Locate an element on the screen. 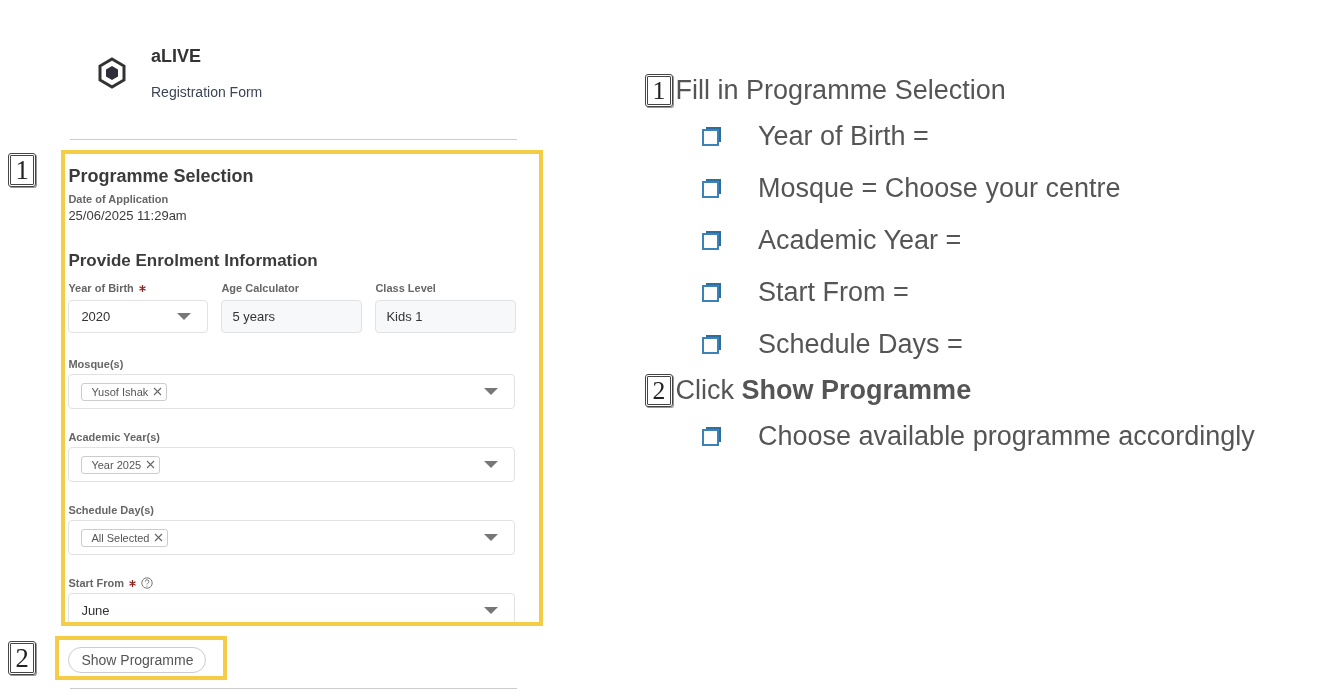 The image size is (1326, 698). field-label: Year of Birth is located at coordinates (101, 288).